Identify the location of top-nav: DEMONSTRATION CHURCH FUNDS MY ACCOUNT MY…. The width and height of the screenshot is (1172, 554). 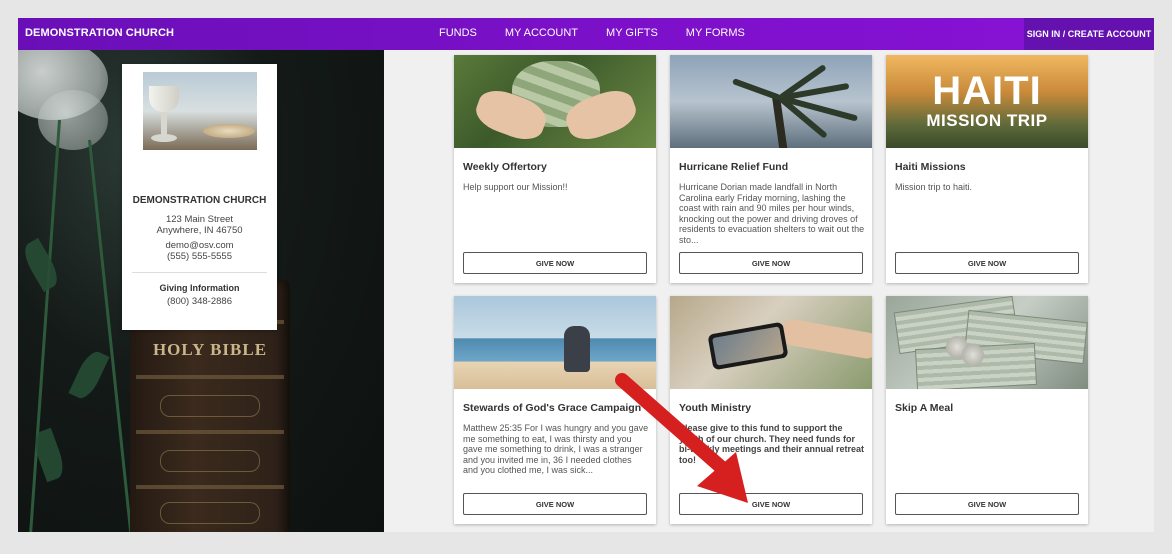
(586, 34).